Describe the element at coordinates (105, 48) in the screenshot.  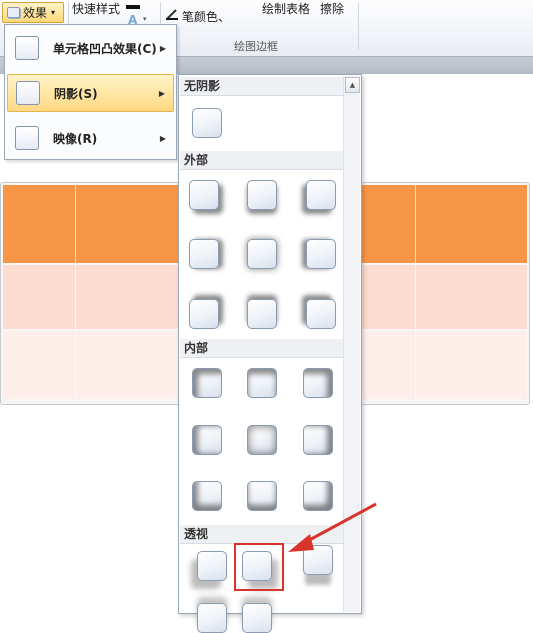
I see `menu-item-label: 单元格凹凸效果(C)` at that location.